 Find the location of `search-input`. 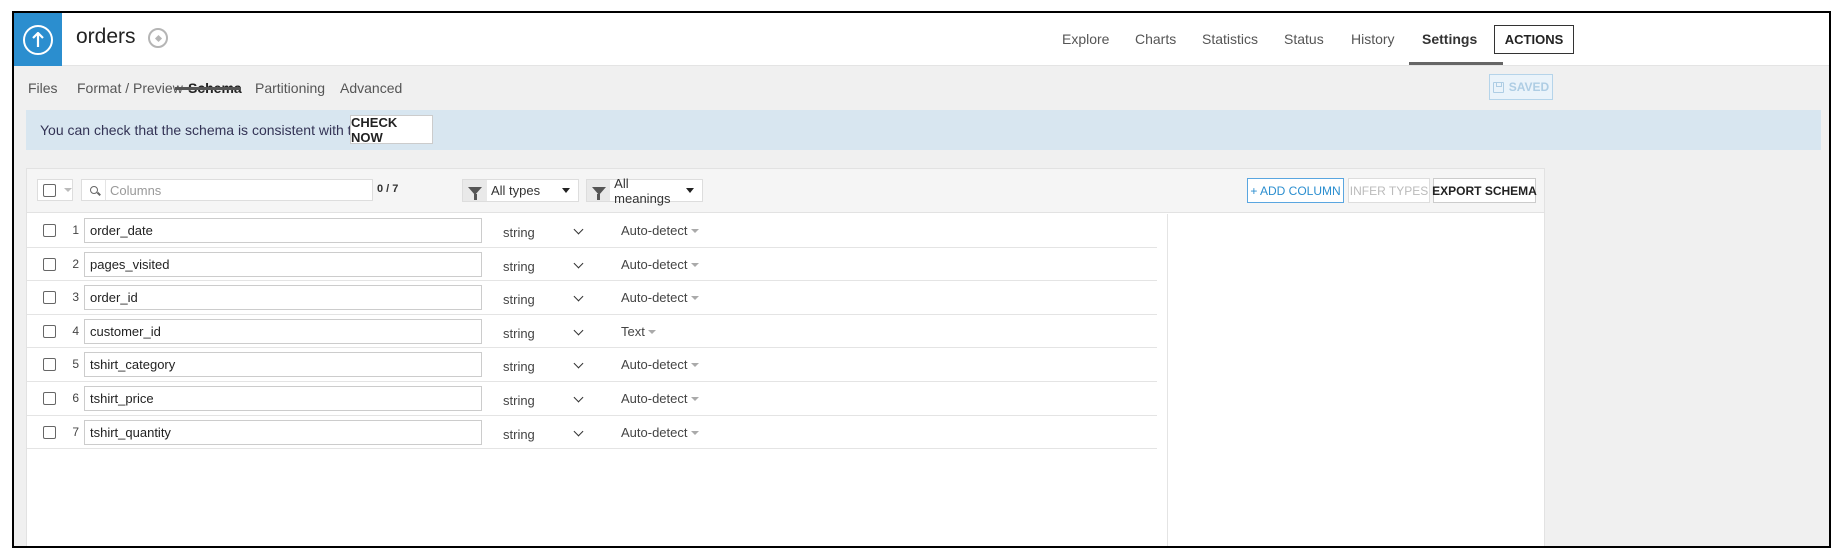

search-input is located at coordinates (236, 190).